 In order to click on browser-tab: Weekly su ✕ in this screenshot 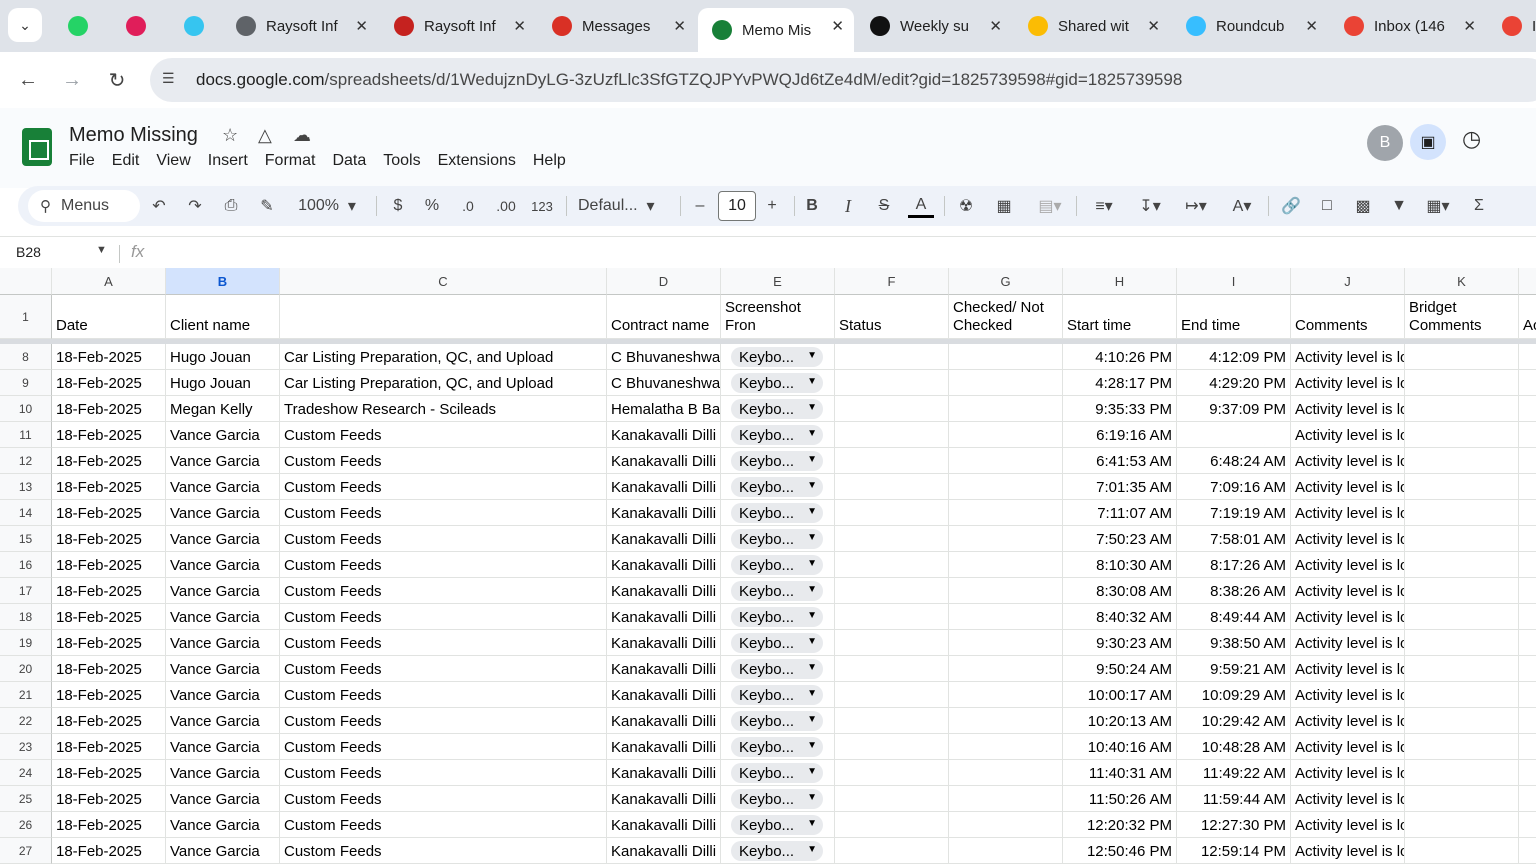, I will do `click(934, 26)`.